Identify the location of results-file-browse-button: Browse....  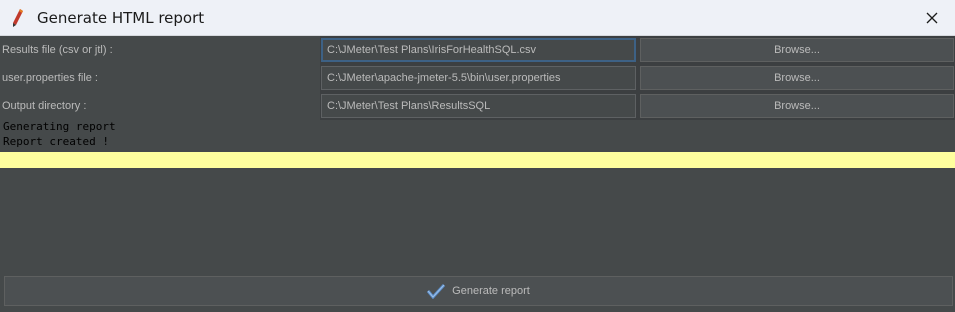
(797, 50).